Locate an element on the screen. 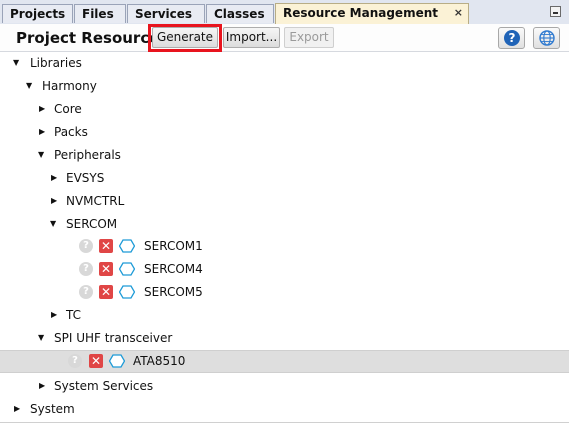 This screenshot has height=428, width=569. generate-highlight-box is located at coordinates (185, 38).